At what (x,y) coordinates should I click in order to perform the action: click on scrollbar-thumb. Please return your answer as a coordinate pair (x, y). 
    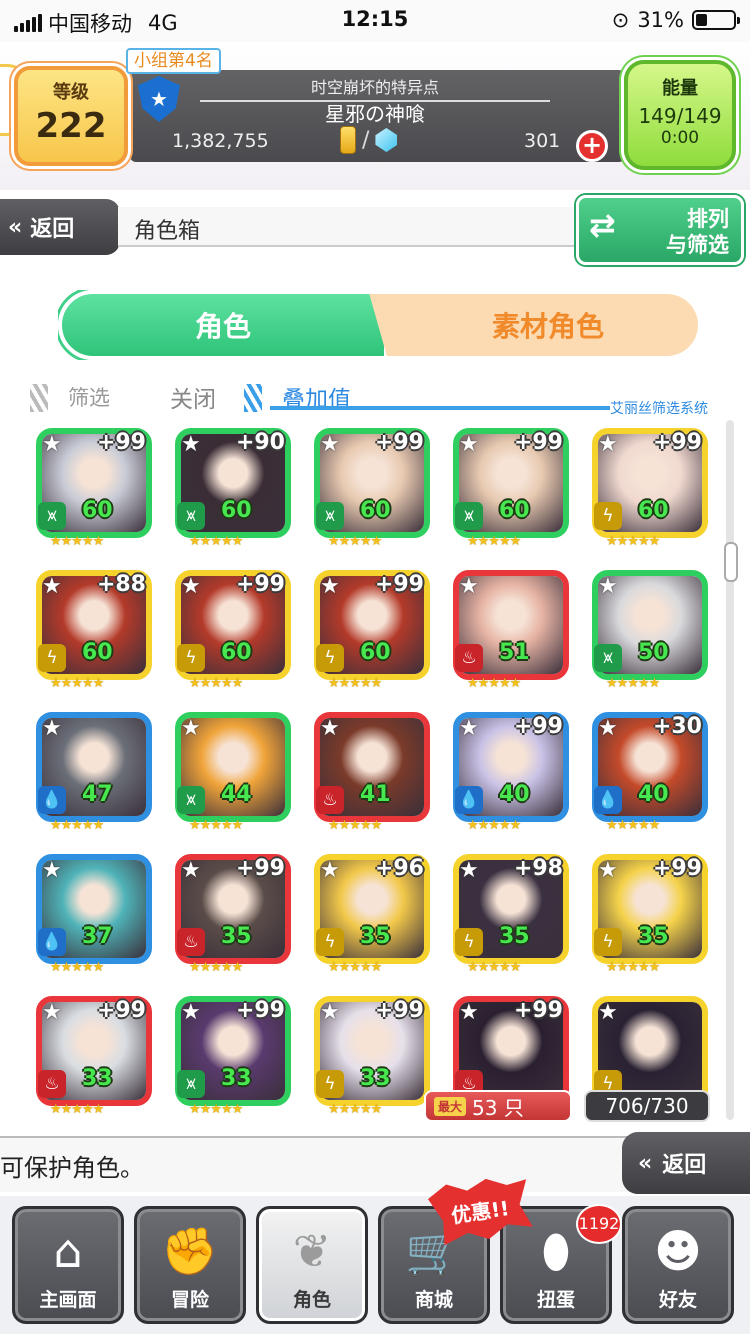
    Looking at the image, I should click on (731, 562).